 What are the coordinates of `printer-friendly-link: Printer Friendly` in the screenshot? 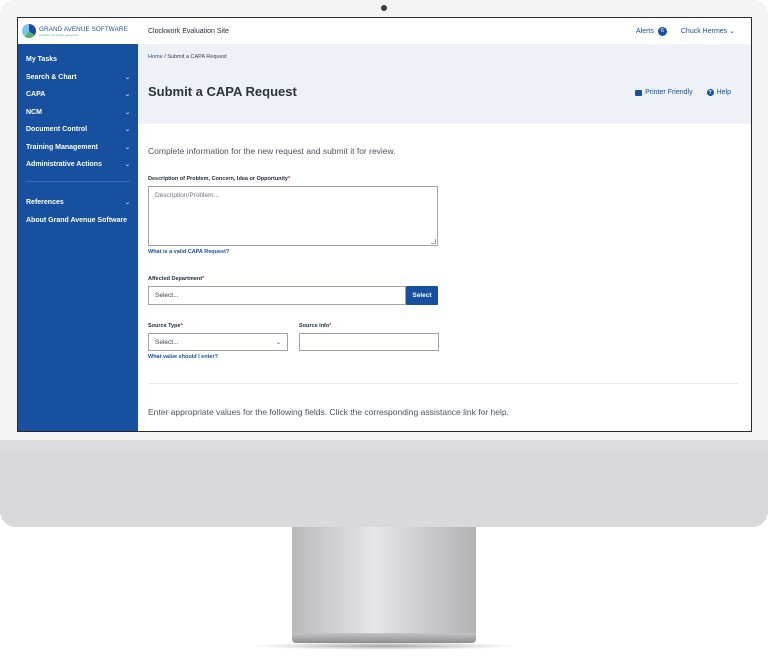 It's located at (664, 92).